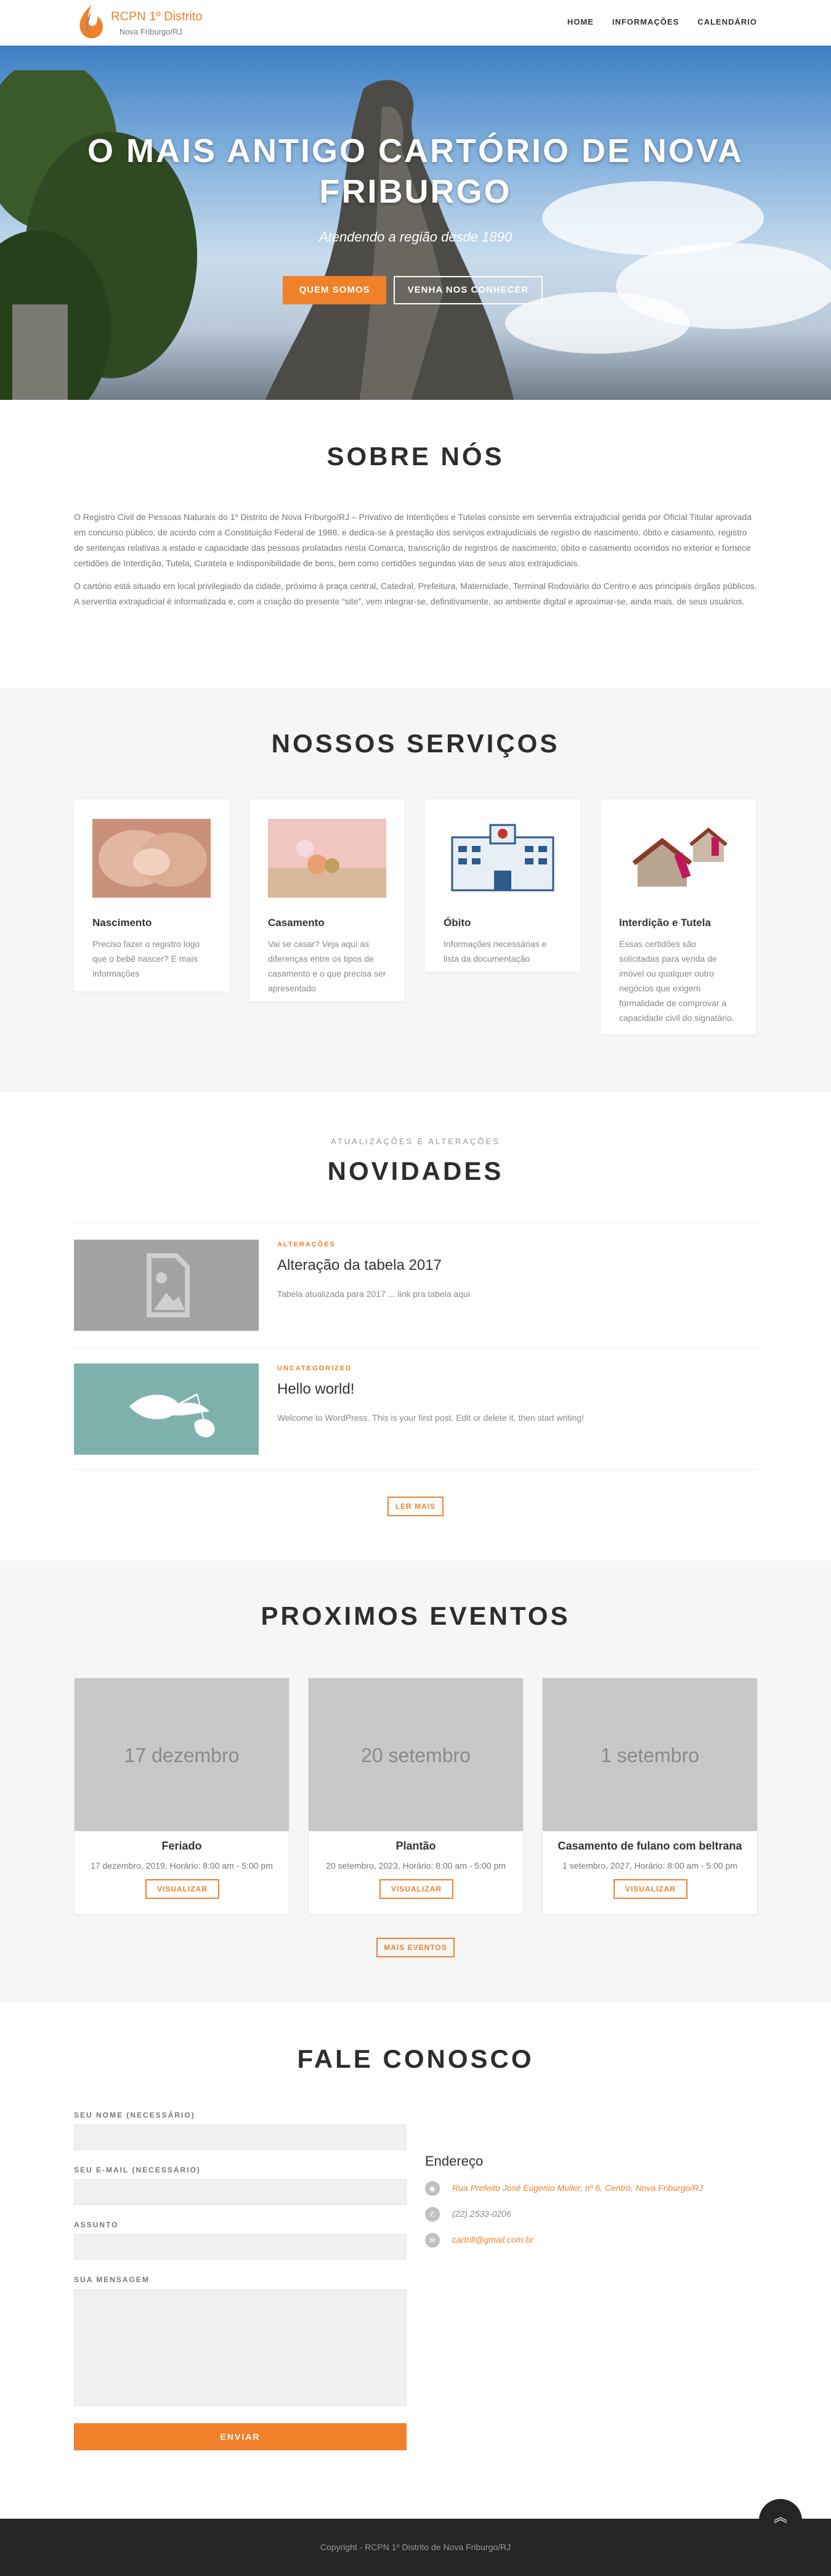 The height and width of the screenshot is (2576, 831). I want to click on address-title: Endereço, so click(454, 2161).